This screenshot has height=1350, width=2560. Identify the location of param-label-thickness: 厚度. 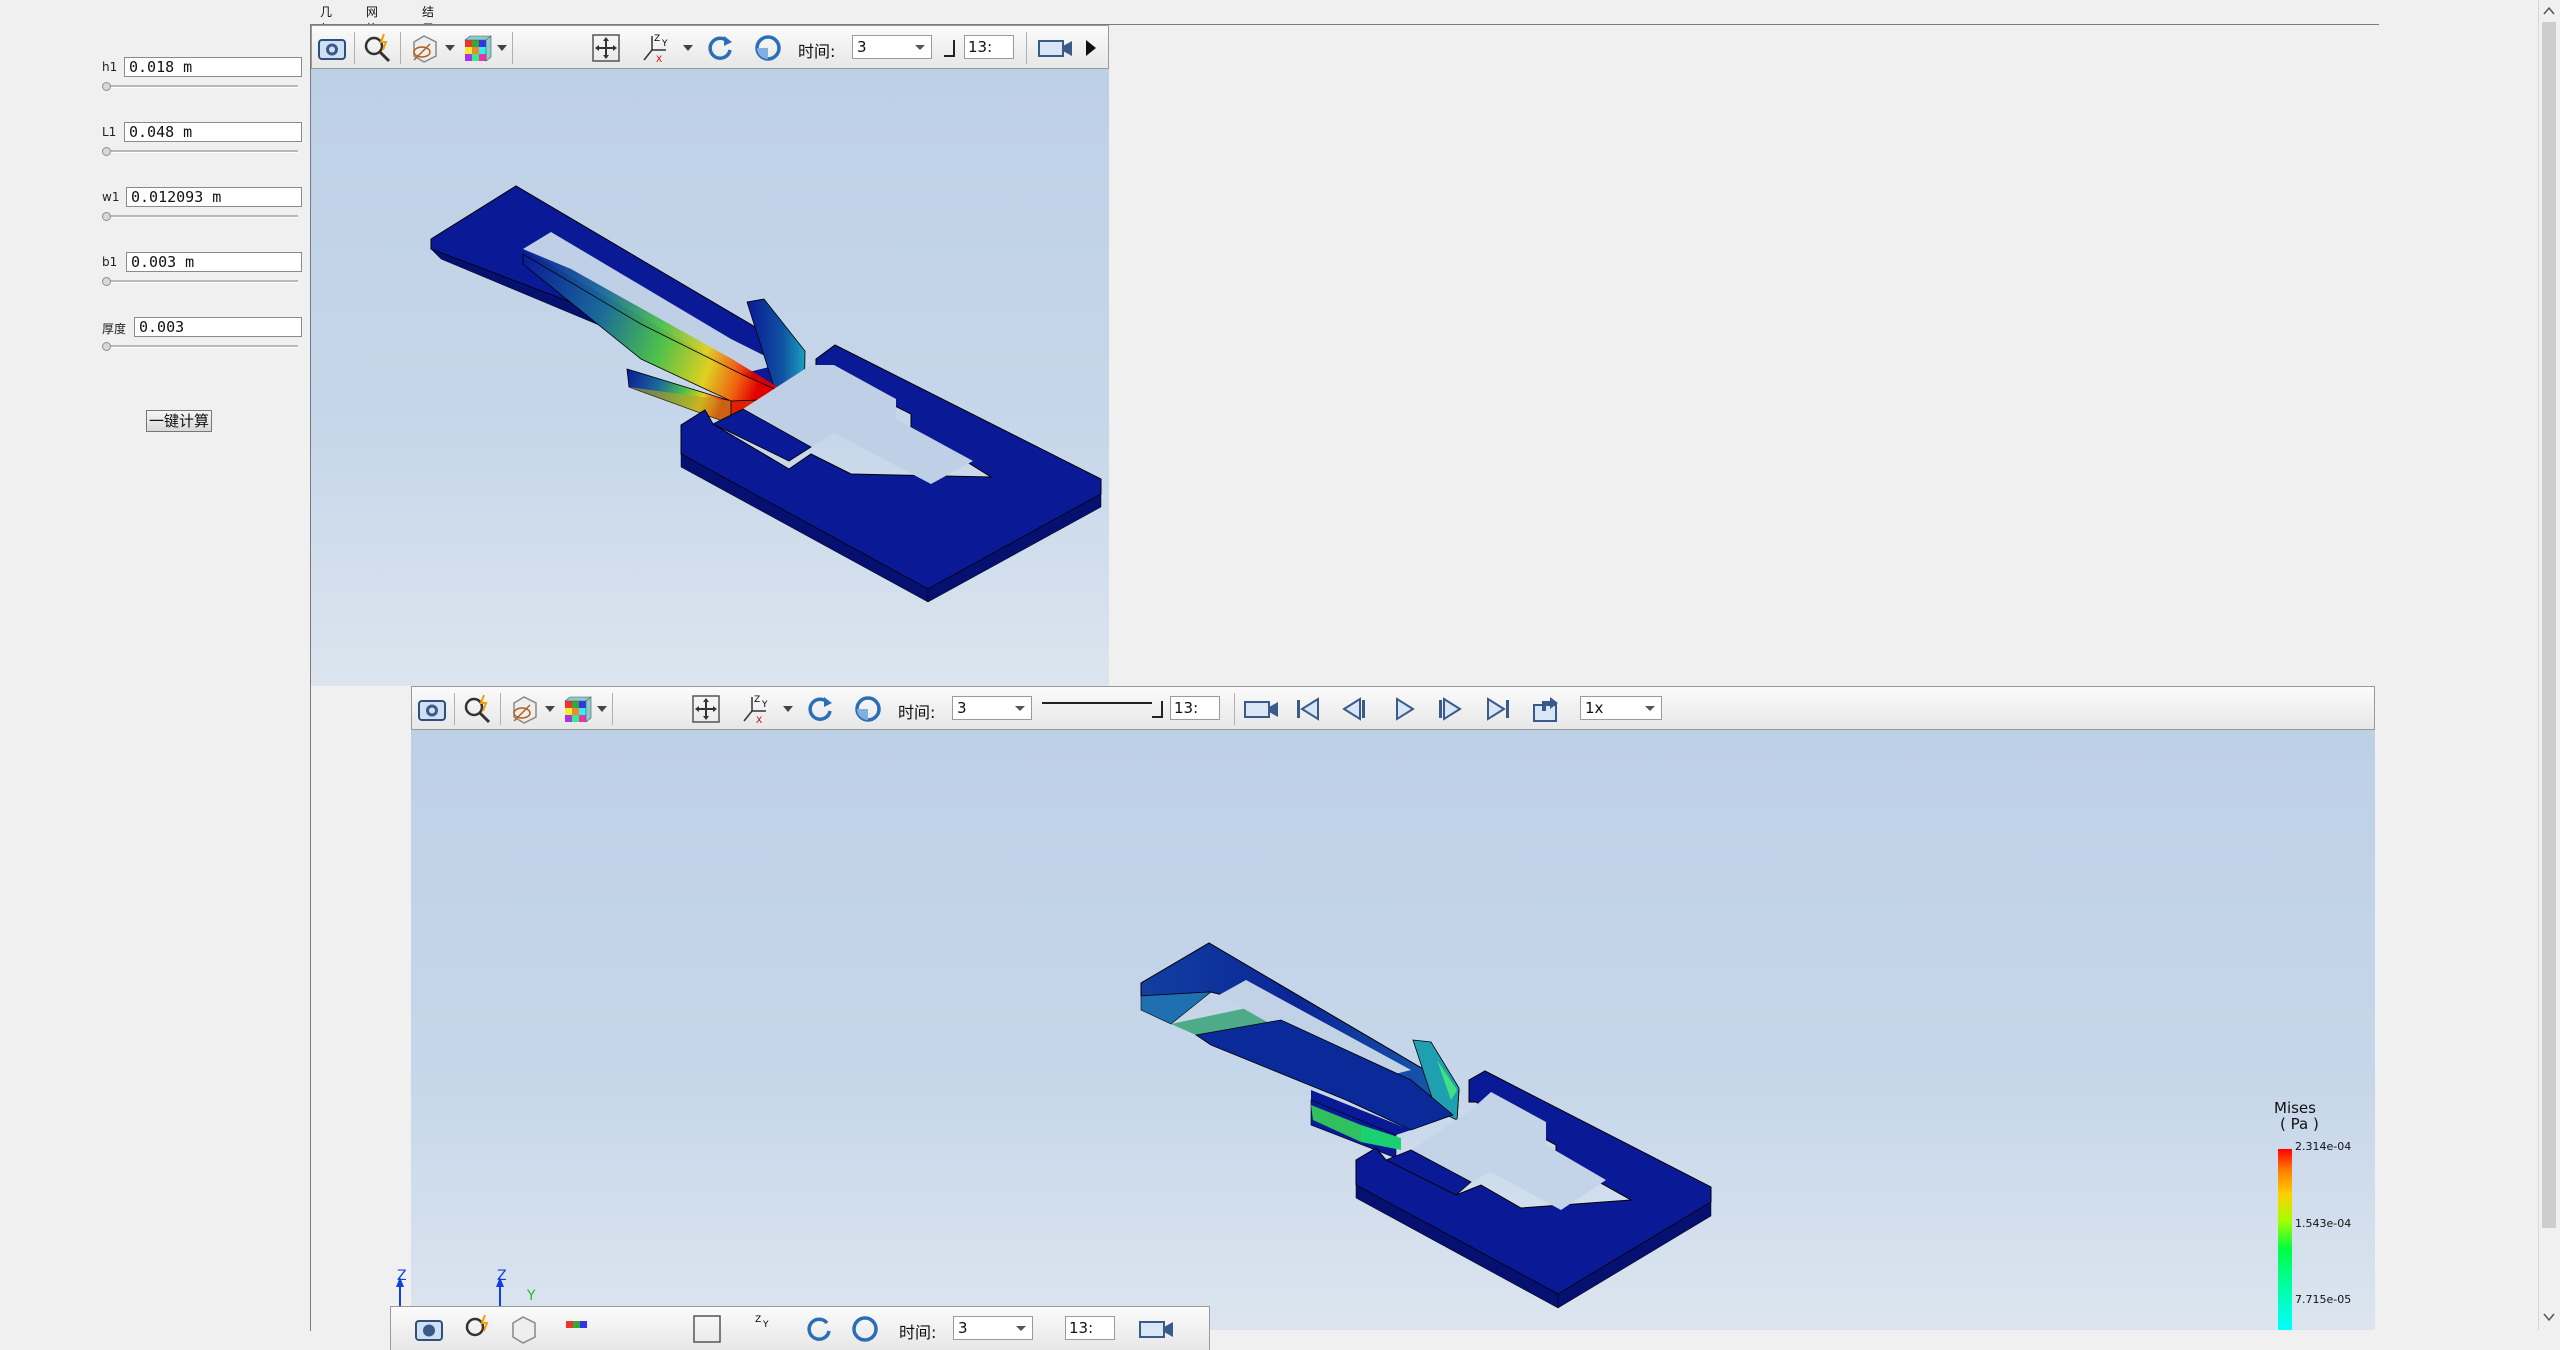
(114, 329).